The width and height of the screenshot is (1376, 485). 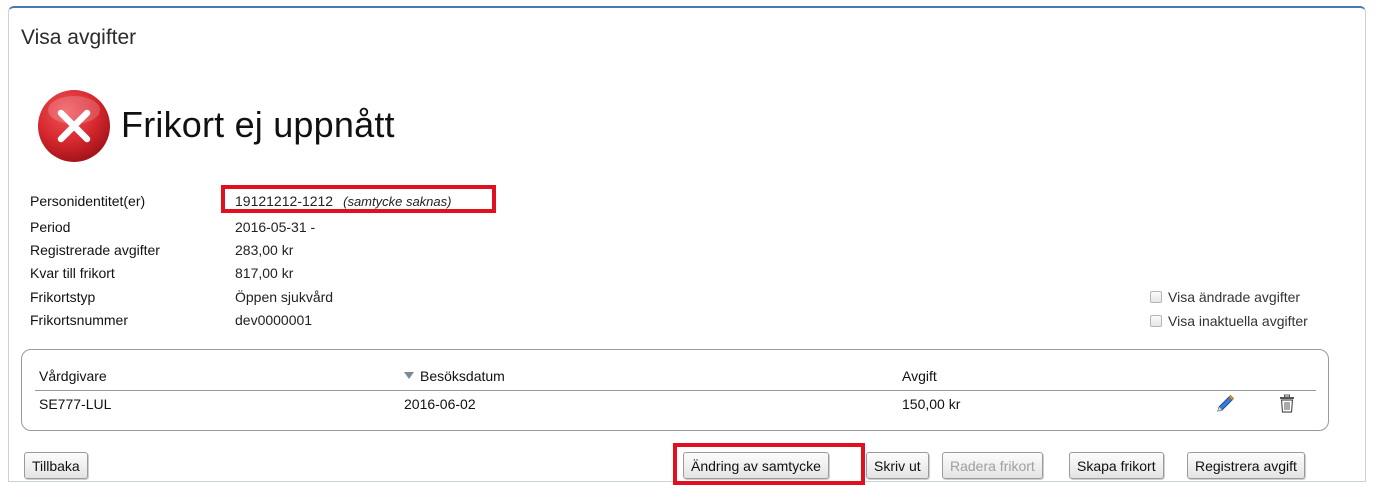 I want to click on filter-show-inactive: Visa inaktuella avgifter, so click(x=1229, y=321).